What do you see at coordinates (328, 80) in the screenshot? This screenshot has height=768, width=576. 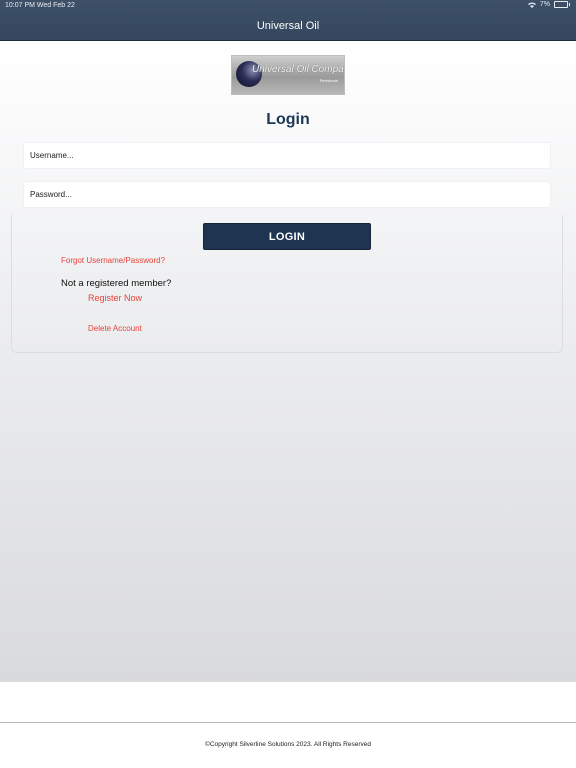 I see `logo-tagline: Petroleum` at bounding box center [328, 80].